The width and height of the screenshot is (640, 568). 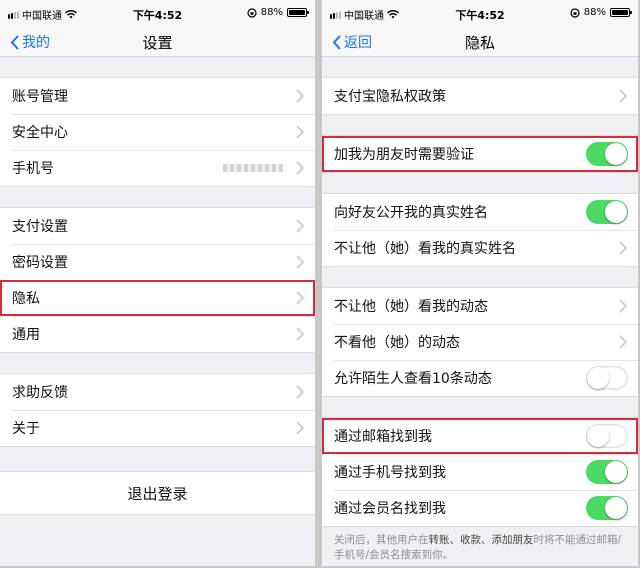 I want to click on footnote-text-a: 关闭后，其他用户在, so click(x=381, y=540).